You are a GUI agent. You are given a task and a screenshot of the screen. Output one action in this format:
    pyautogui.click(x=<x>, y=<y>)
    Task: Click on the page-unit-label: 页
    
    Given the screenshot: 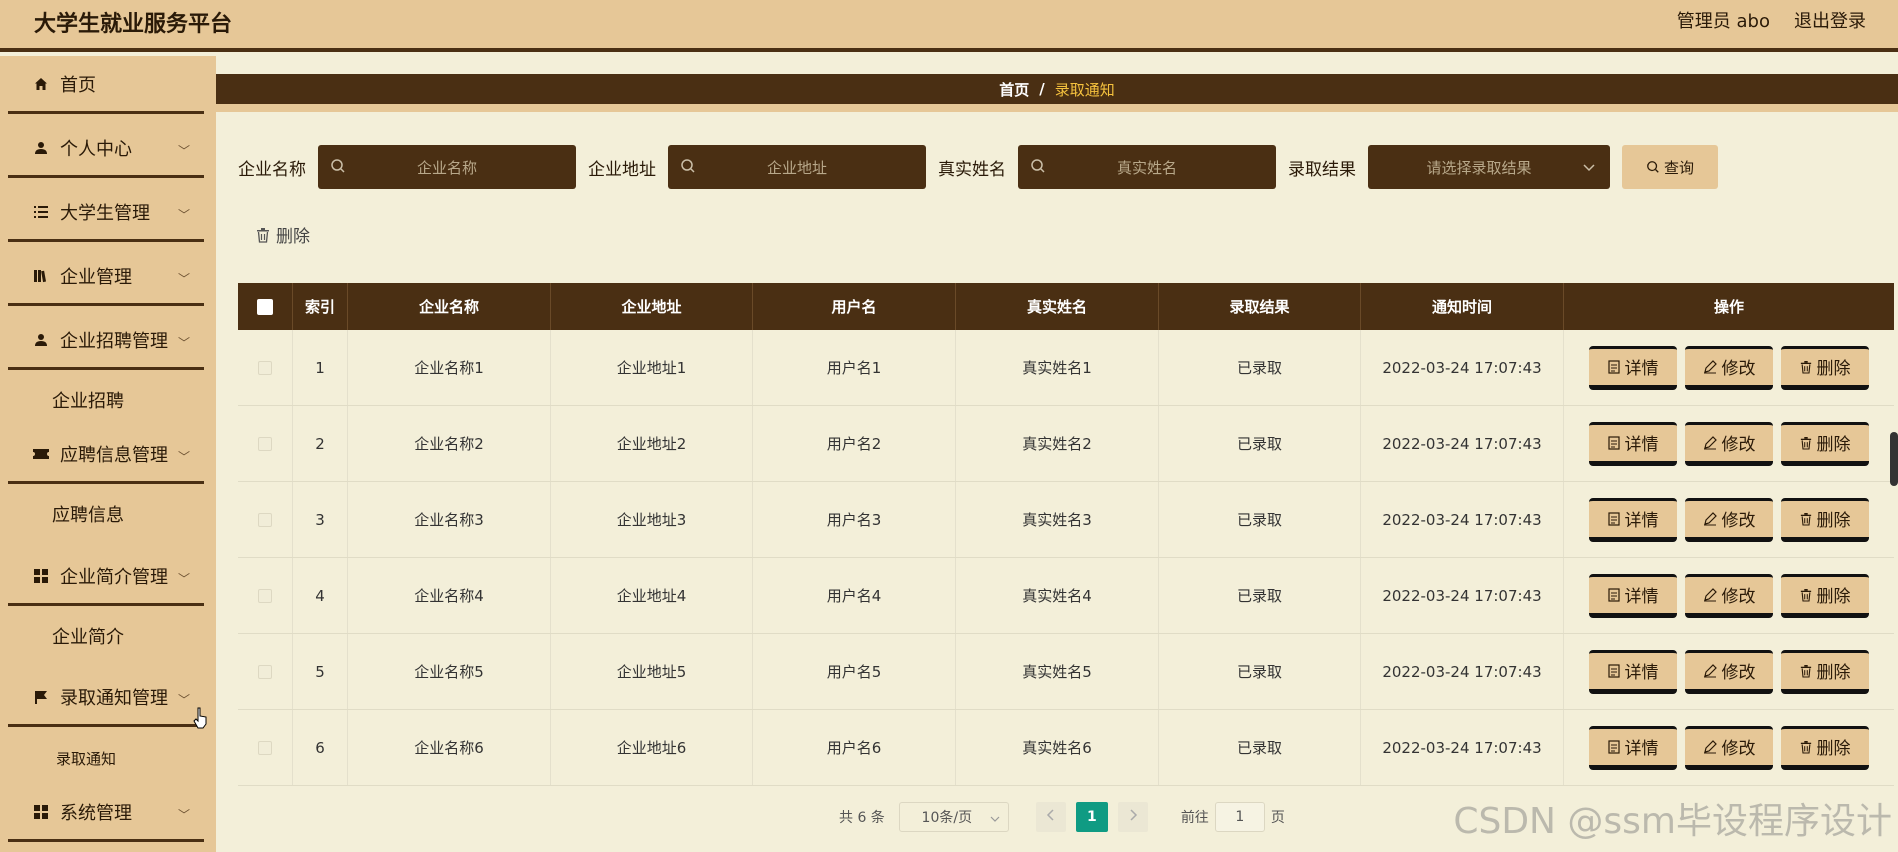 What is the action you would take?
    pyautogui.click(x=1277, y=818)
    